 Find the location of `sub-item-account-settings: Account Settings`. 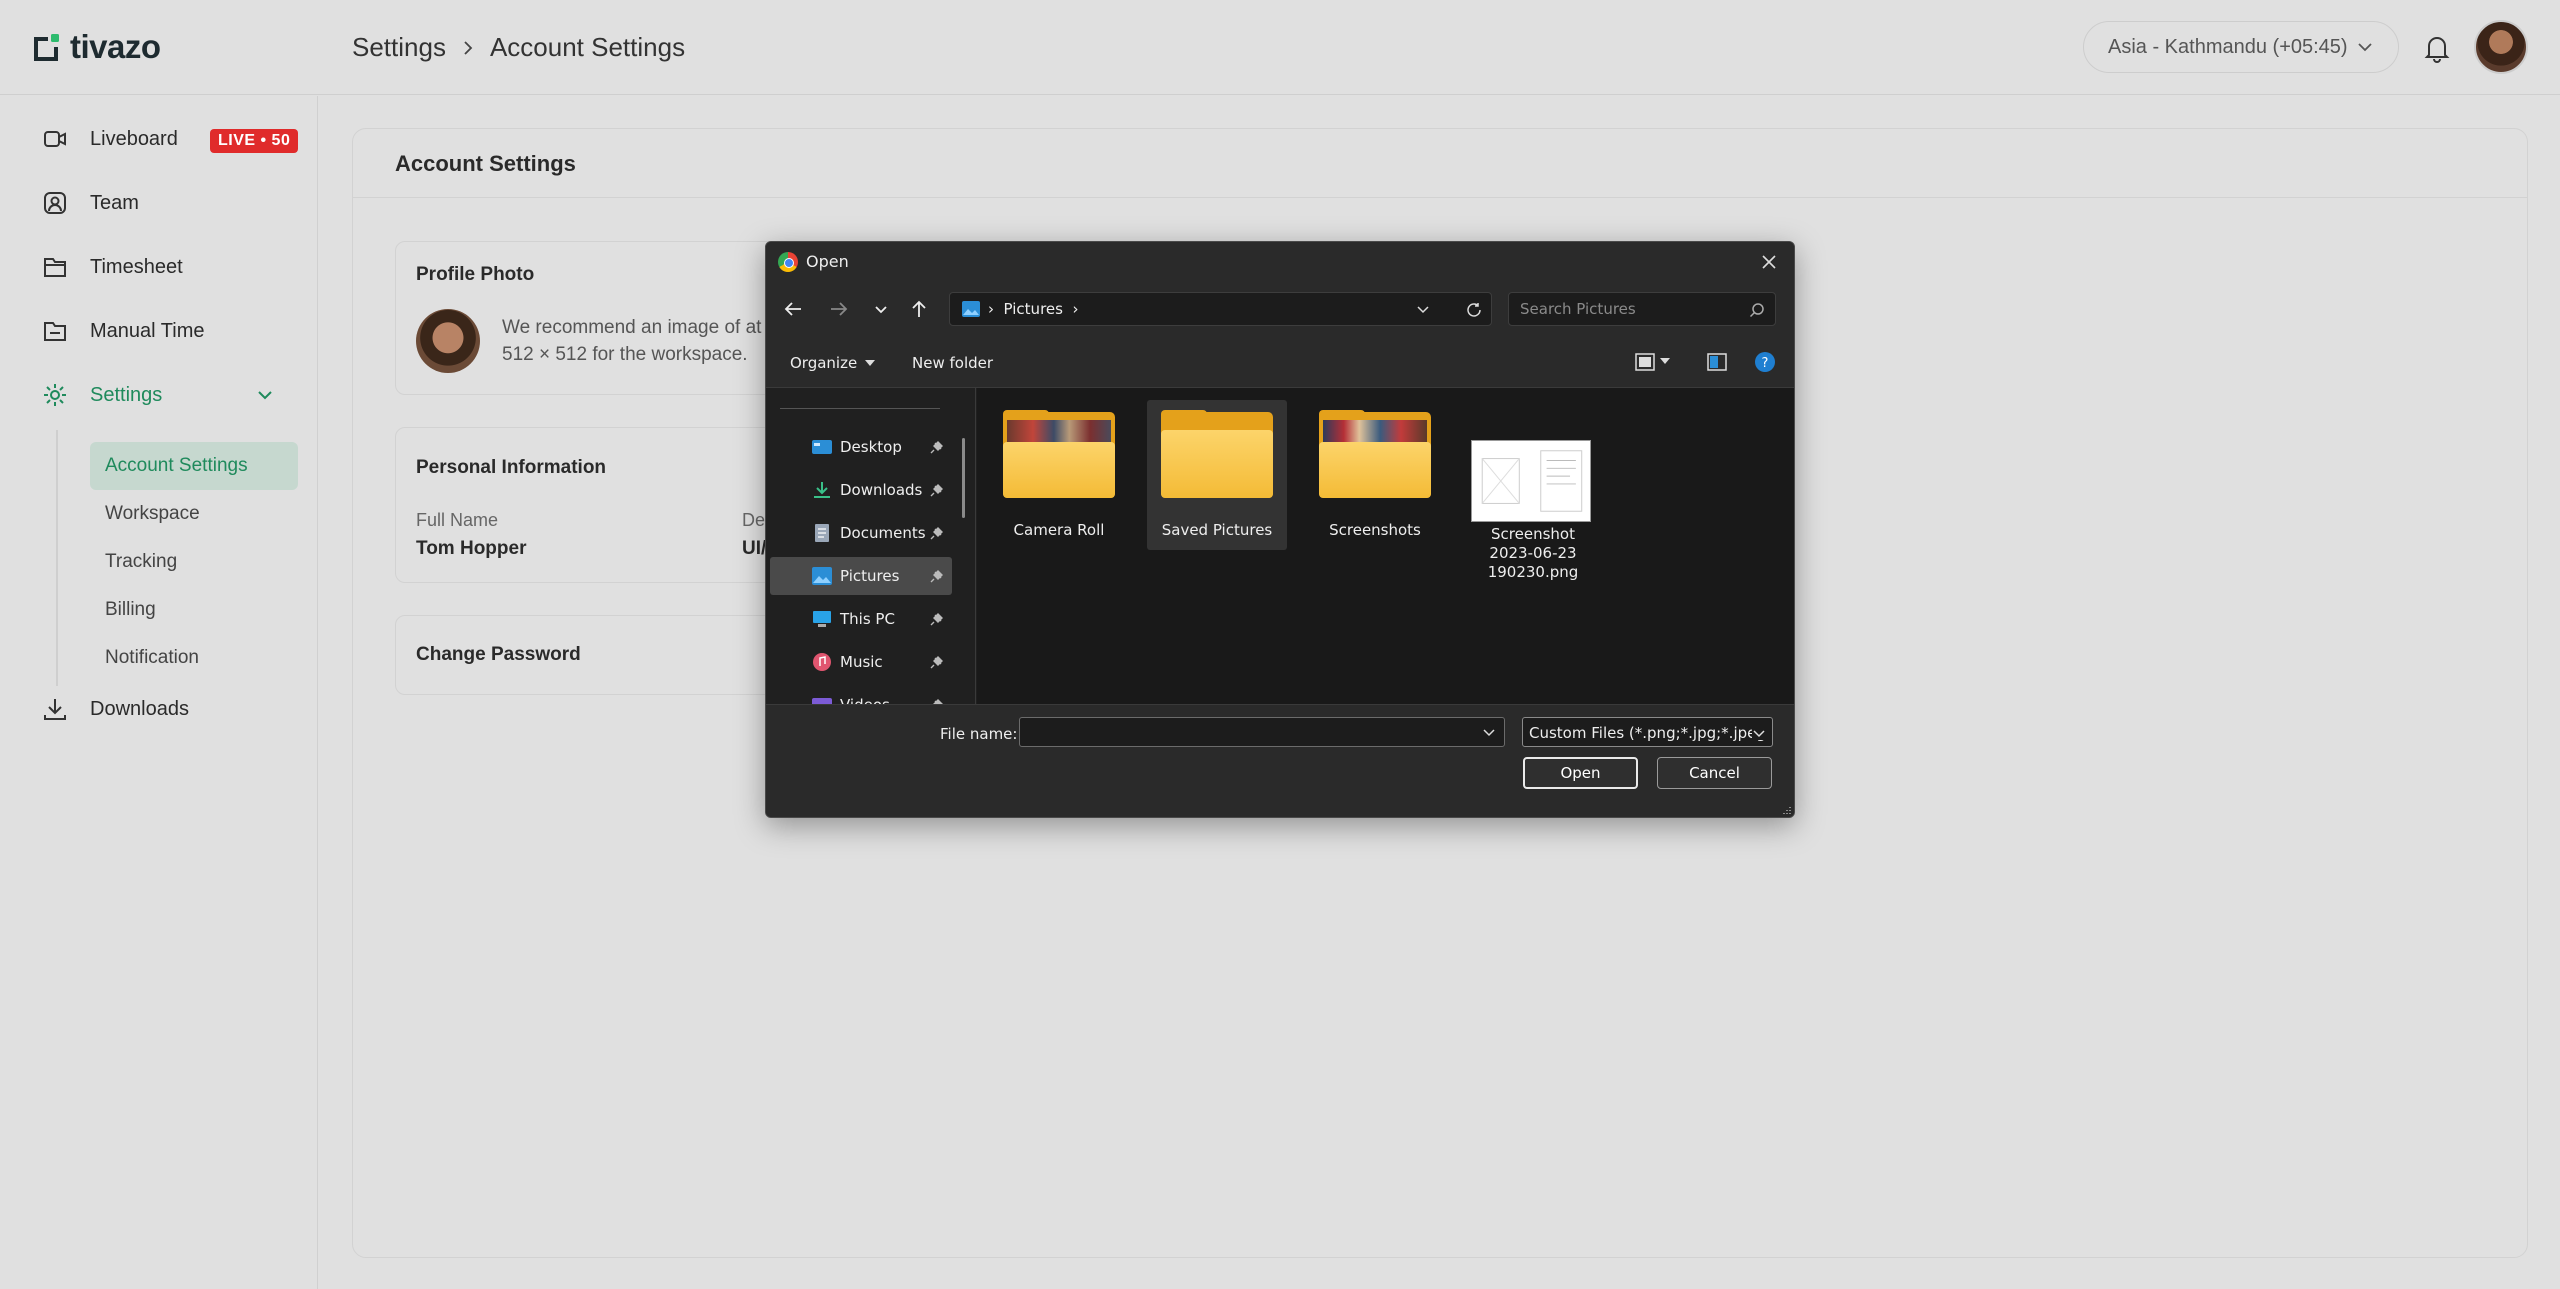

sub-item-account-settings: Account Settings is located at coordinates (194, 466).